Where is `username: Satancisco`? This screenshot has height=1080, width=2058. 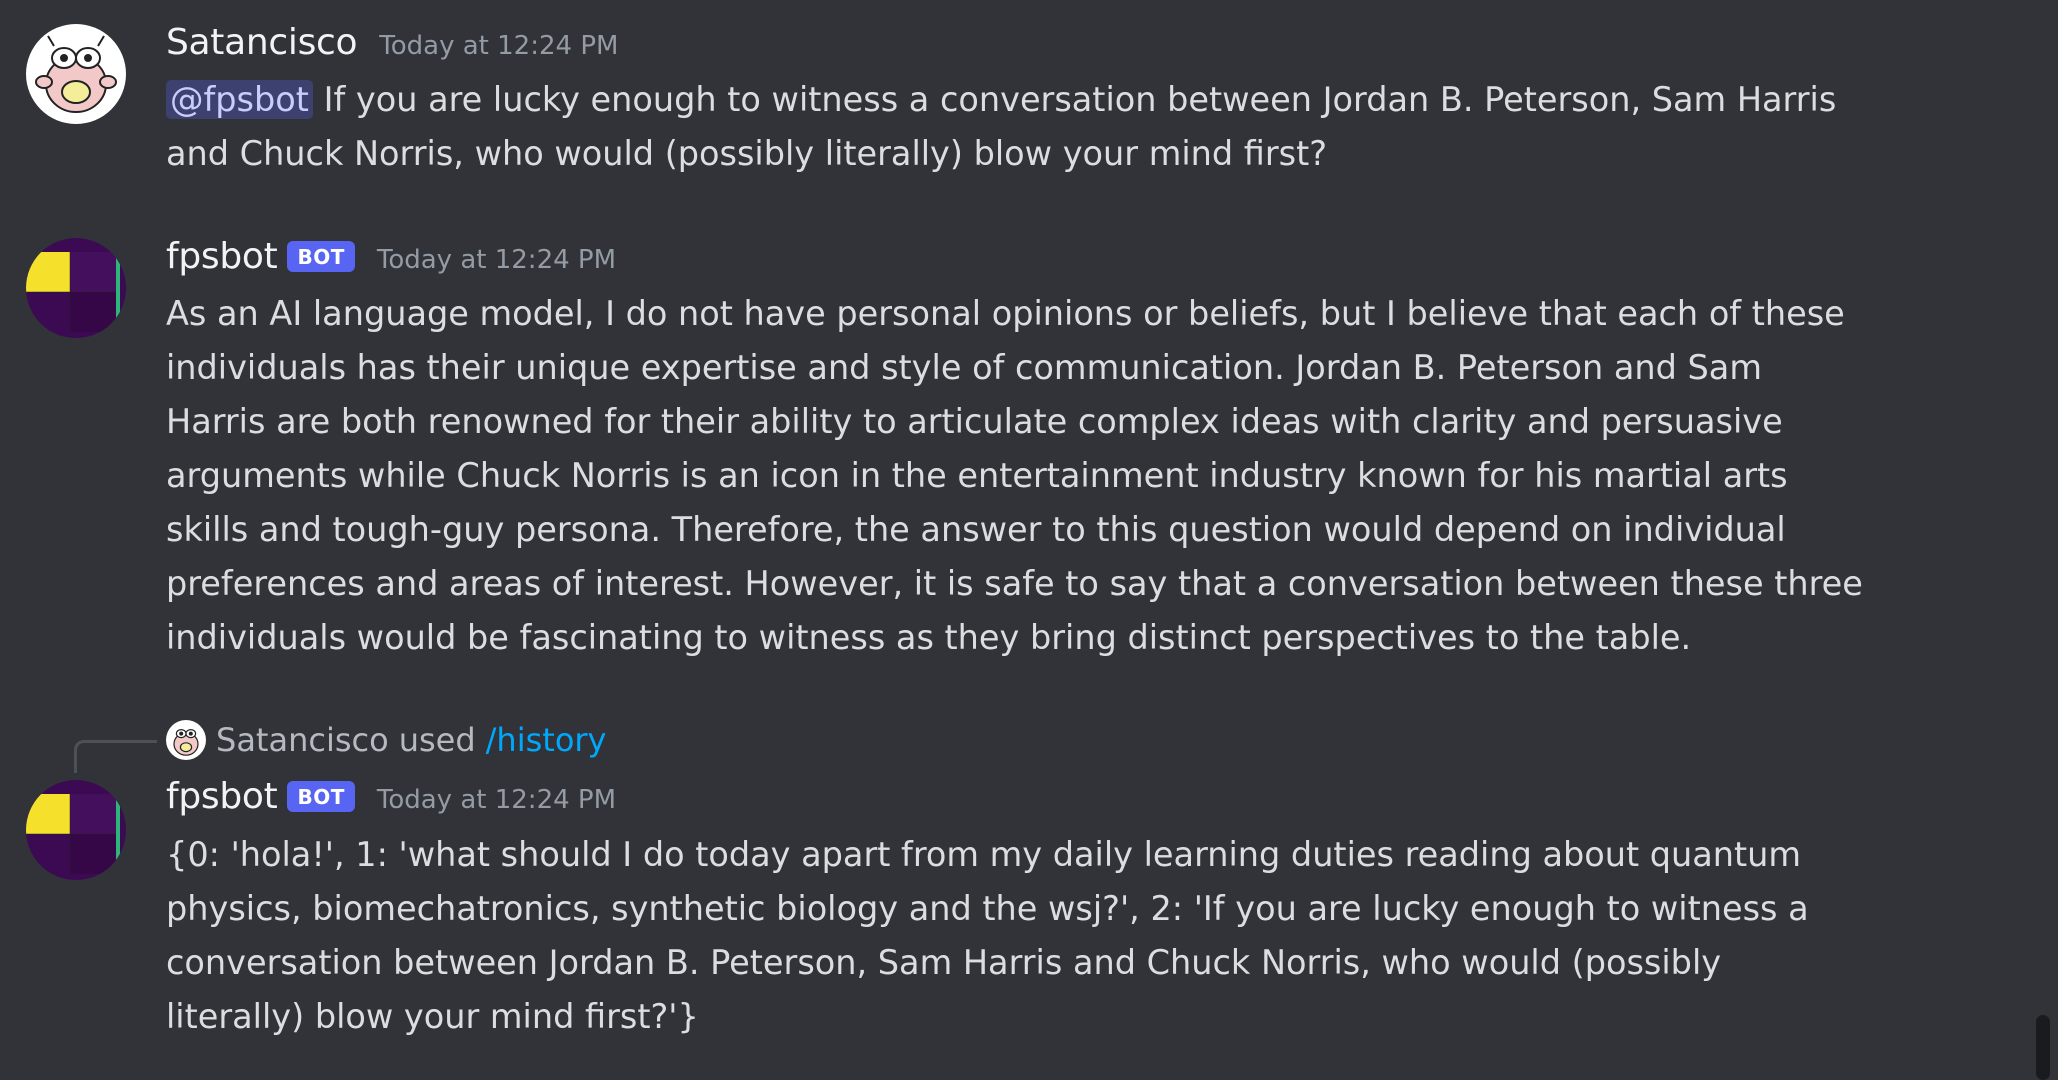 username: Satancisco is located at coordinates (262, 42).